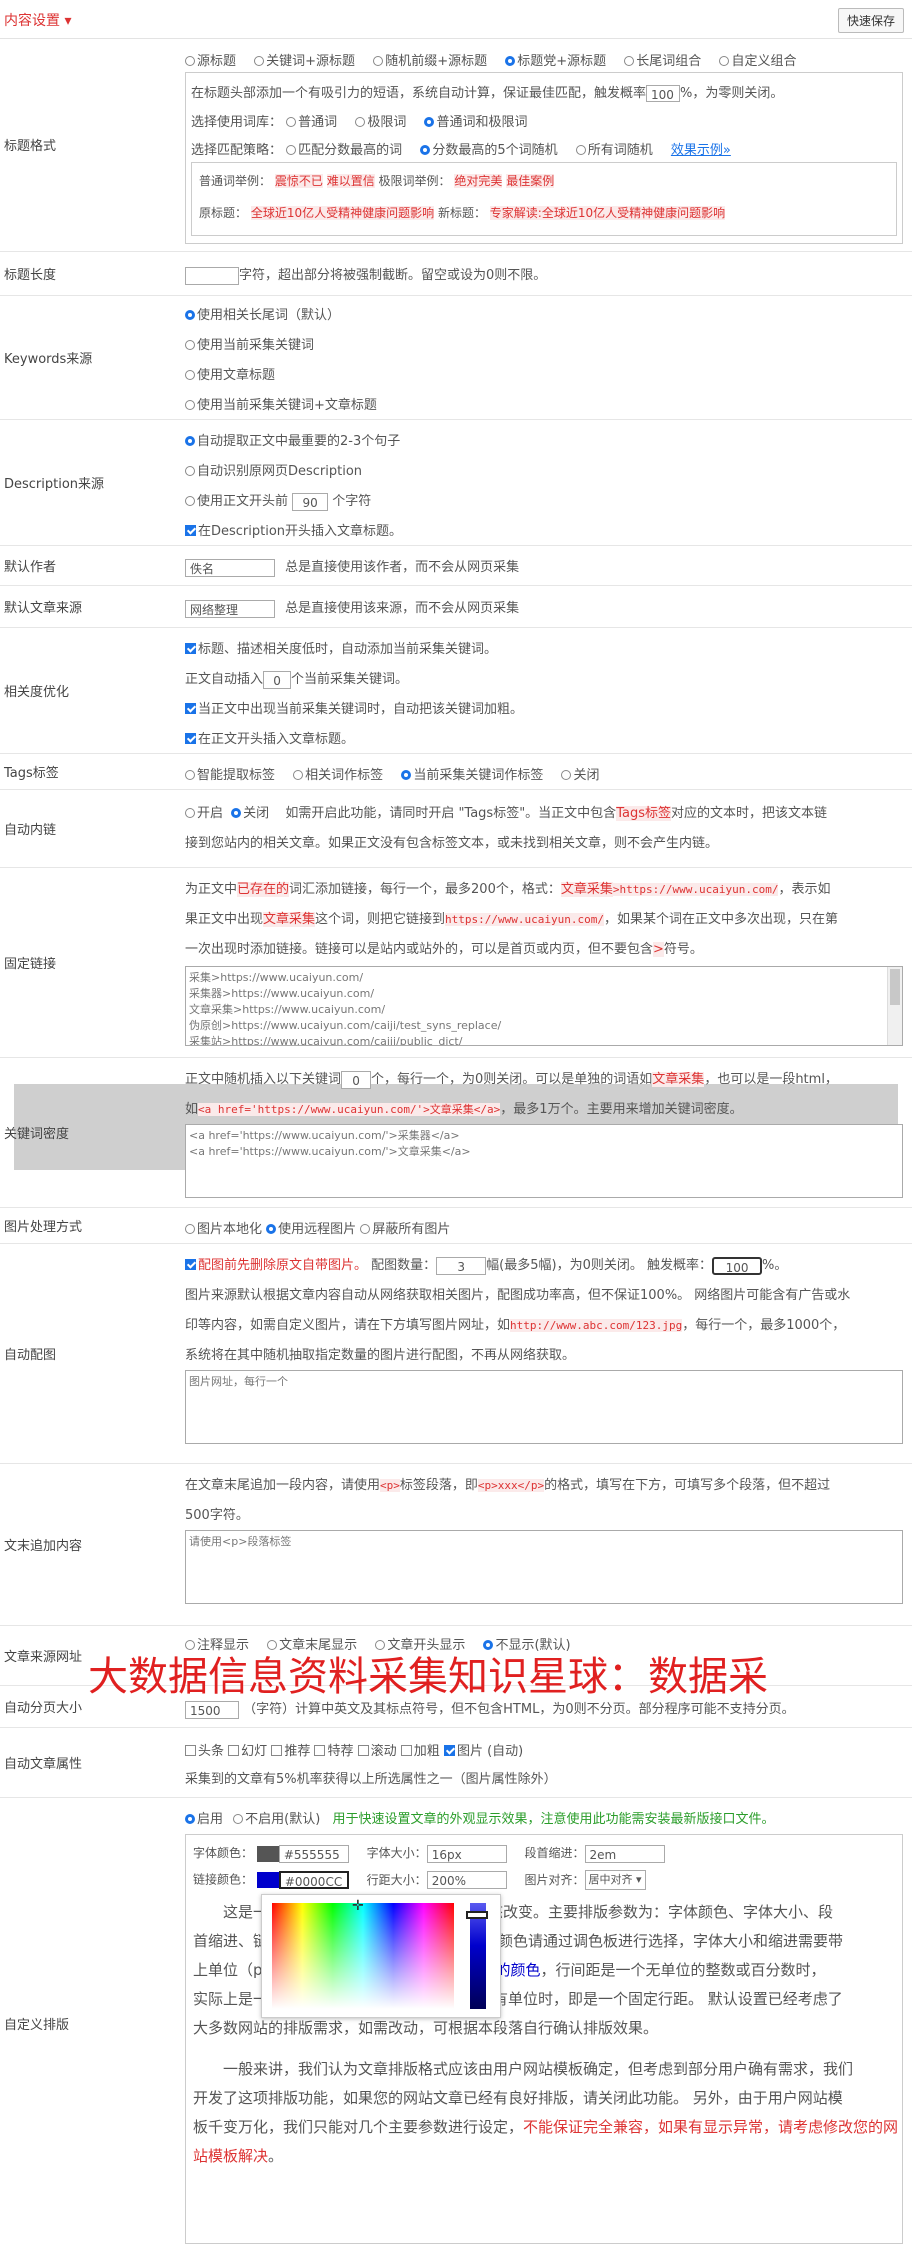 This screenshot has height=2249, width=912. Describe the element at coordinates (237, 122) in the screenshot. I see `lexicon-label: 选择使用词库：` at that location.